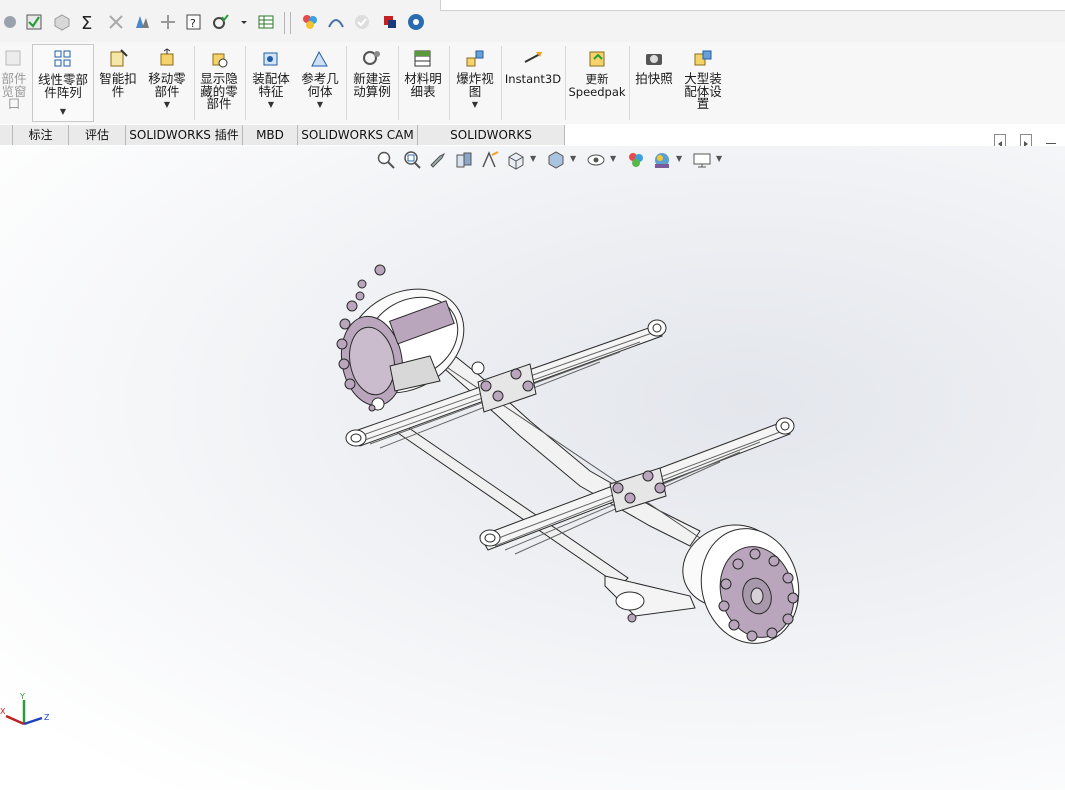  I want to click on ribbon-label: 拍快照, so click(654, 78).